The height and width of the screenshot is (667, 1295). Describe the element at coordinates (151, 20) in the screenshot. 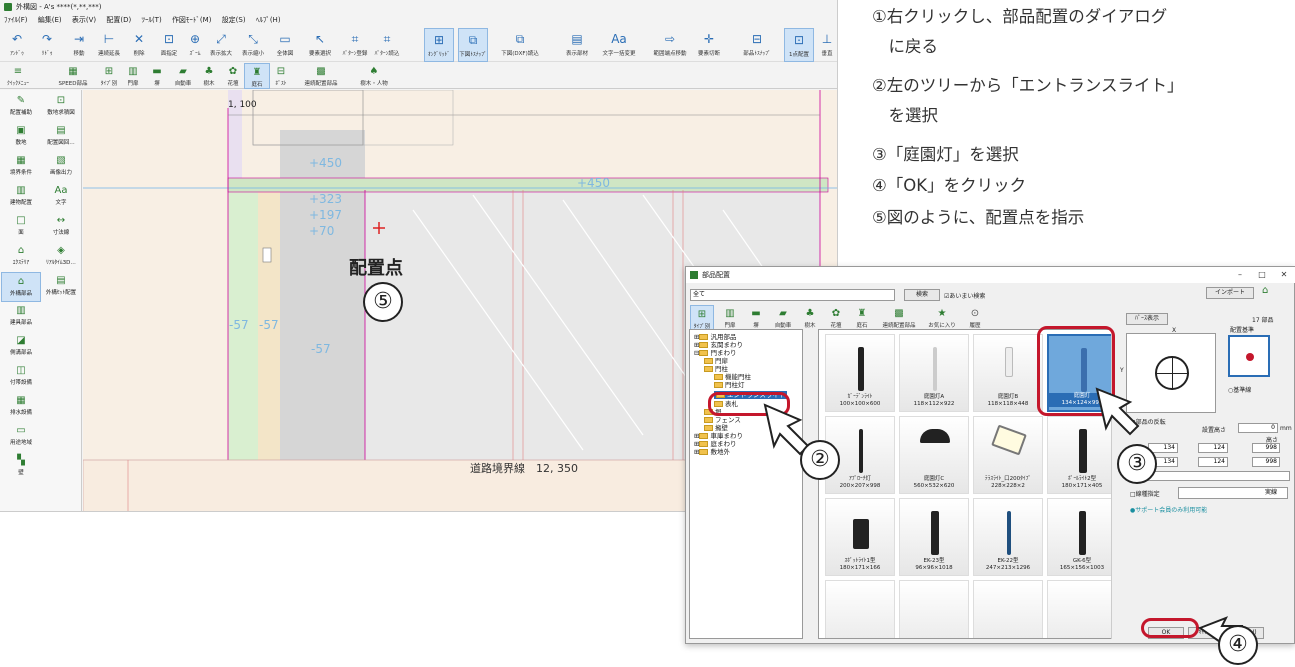

I see `menu-tools: ﾂｰﾙ(T)` at that location.